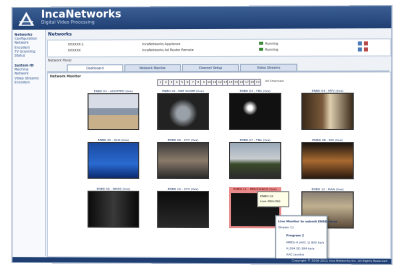 The image size is (399, 269). I want to click on tooltip-line: Live 480x360, so click(270, 201).